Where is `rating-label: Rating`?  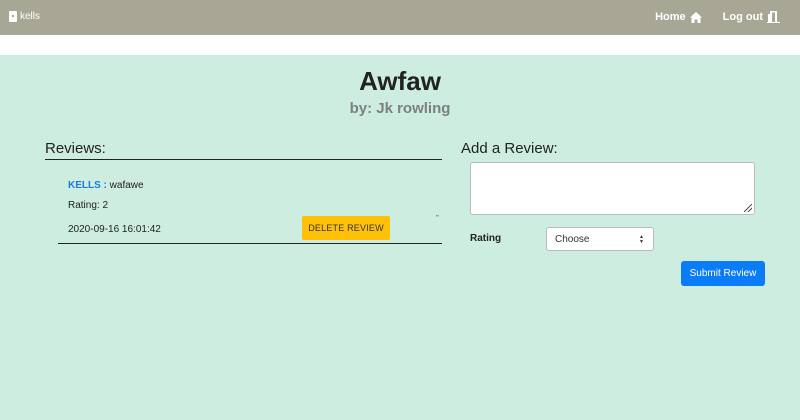 rating-label: Rating is located at coordinates (486, 238).